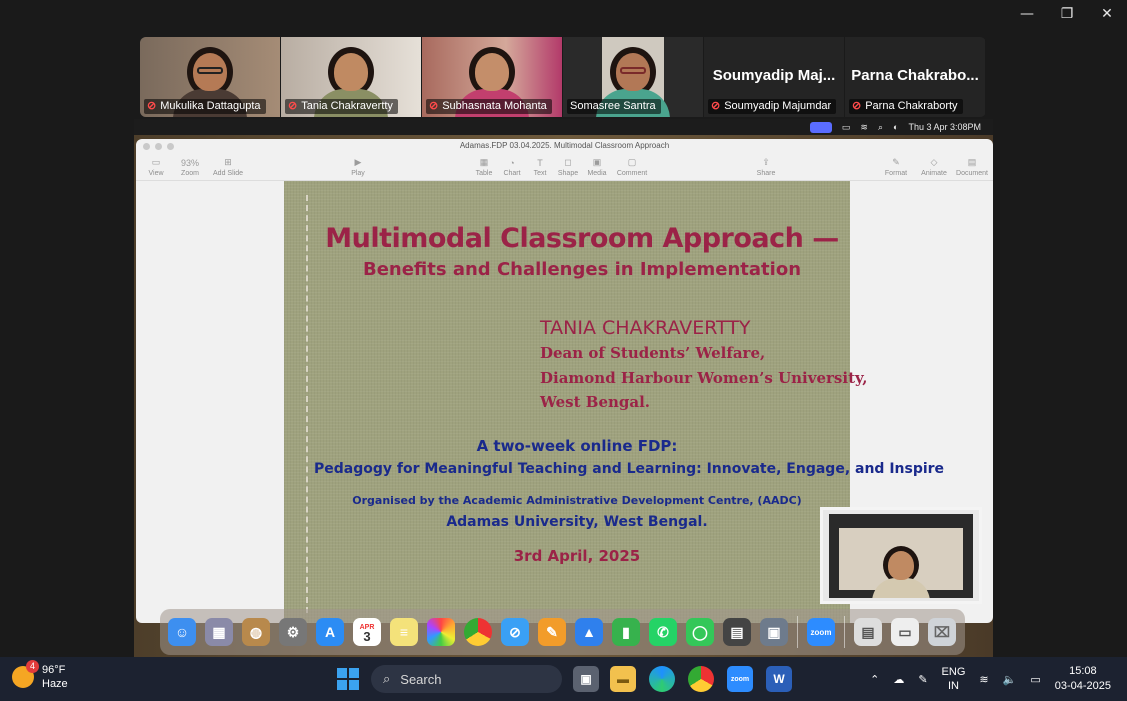 The width and height of the screenshot is (1127, 701). I want to click on launchpad-icon: ▦, so click(219, 632).